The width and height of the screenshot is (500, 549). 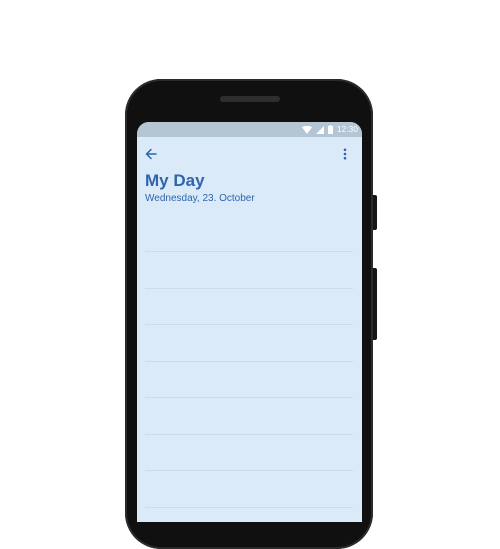 I want to click on page-title: My Day, so click(x=175, y=180).